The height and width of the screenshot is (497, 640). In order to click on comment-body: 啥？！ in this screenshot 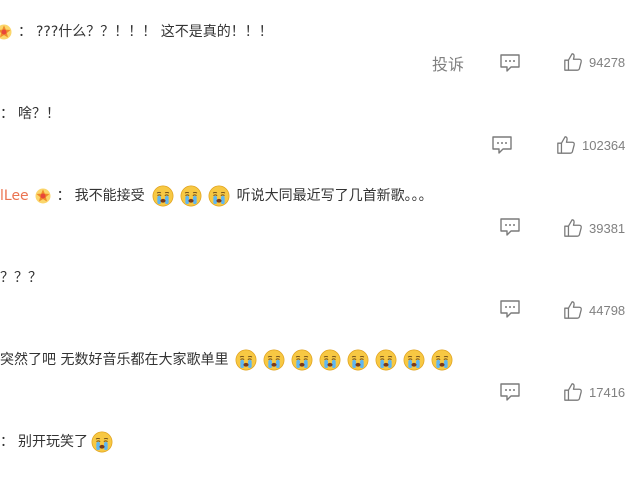, I will do `click(39, 114)`.